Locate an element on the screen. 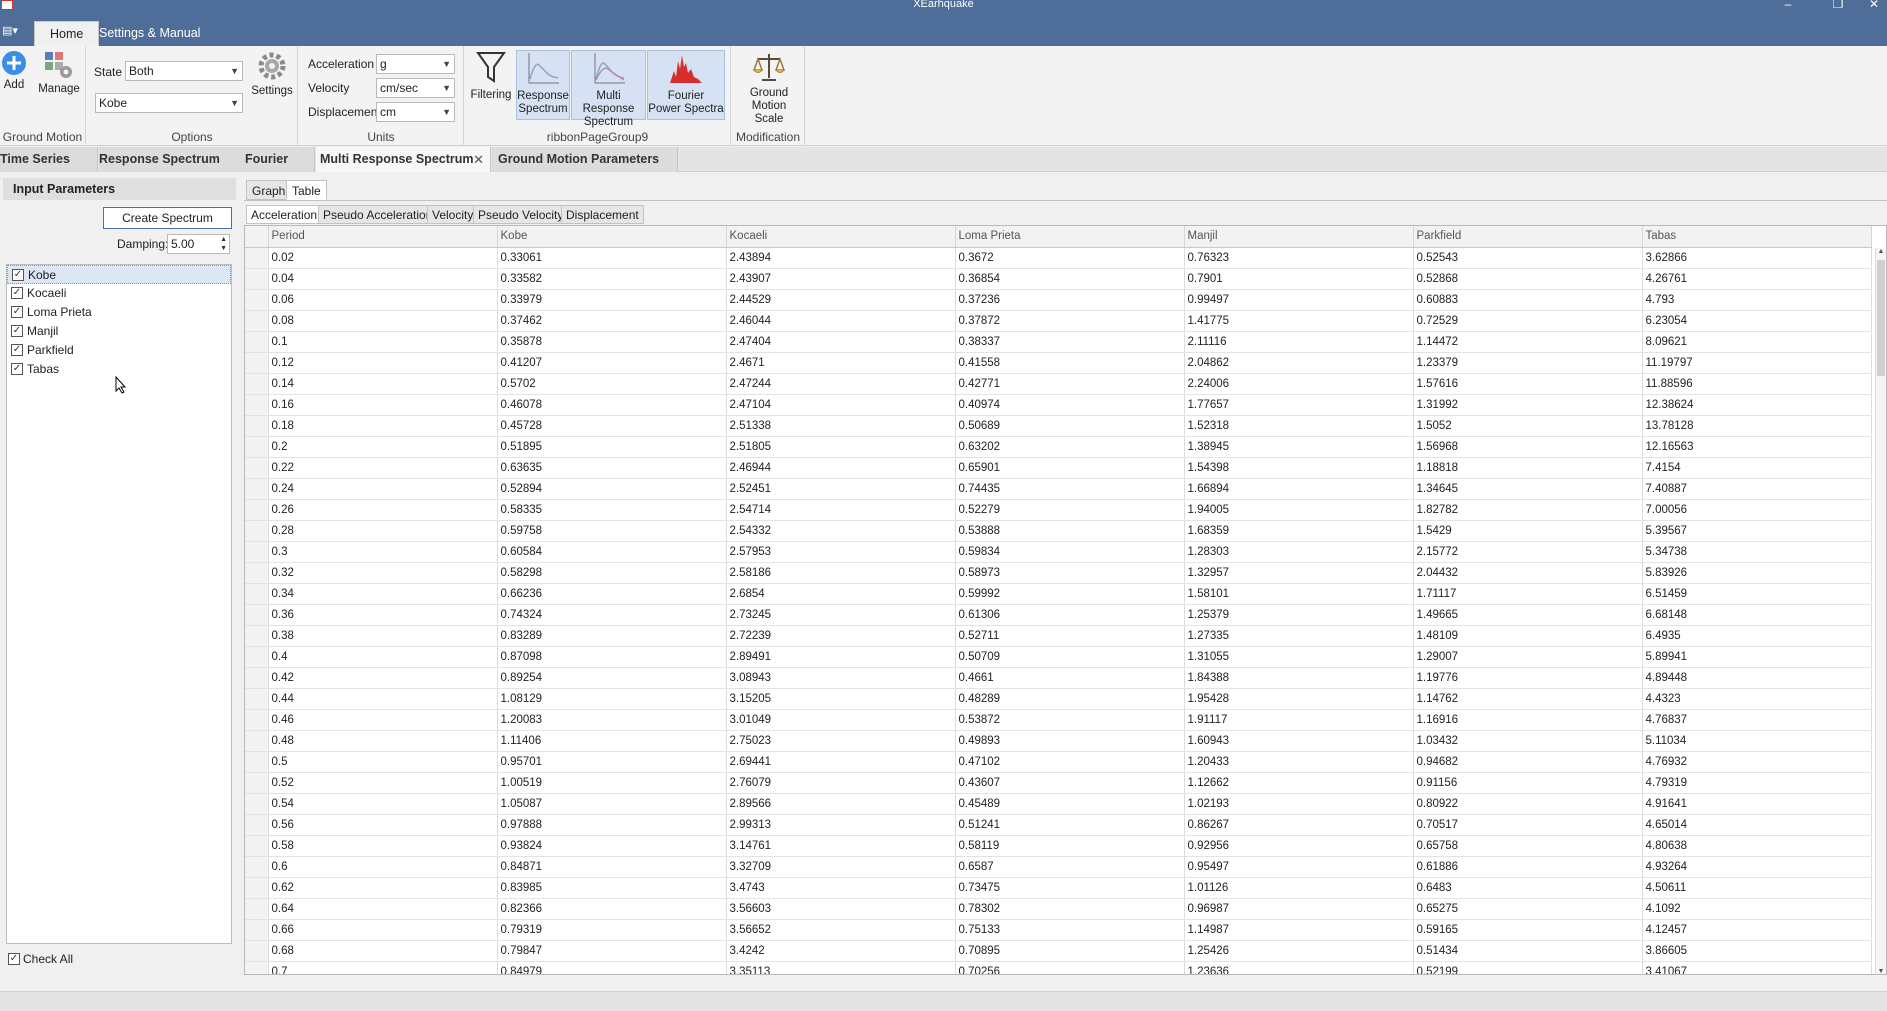 The height and width of the screenshot is (1011, 1887). table-cell: 0.47102 is located at coordinates (1070, 762).